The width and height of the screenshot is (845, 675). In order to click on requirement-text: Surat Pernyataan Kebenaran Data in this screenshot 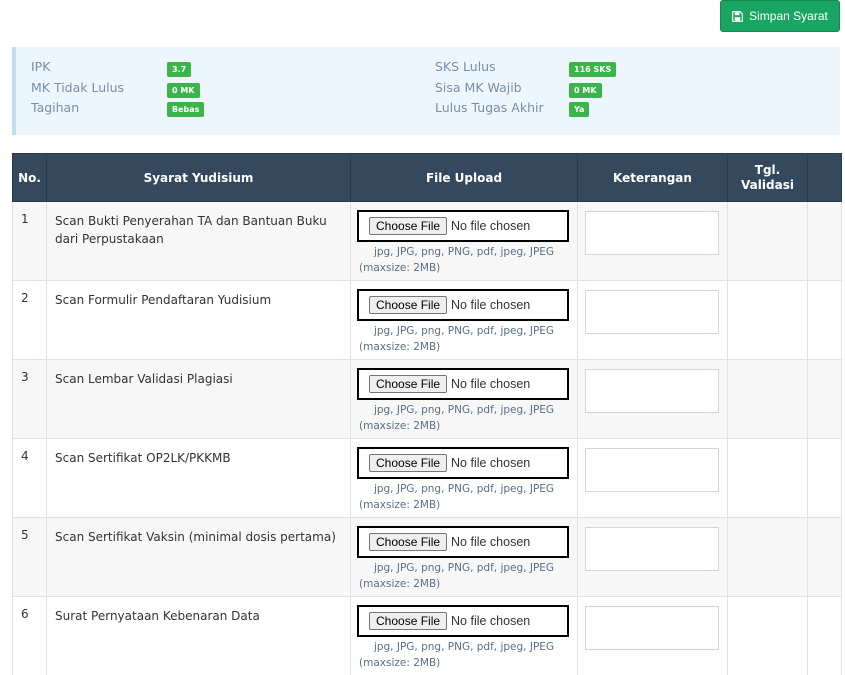, I will do `click(157, 616)`.